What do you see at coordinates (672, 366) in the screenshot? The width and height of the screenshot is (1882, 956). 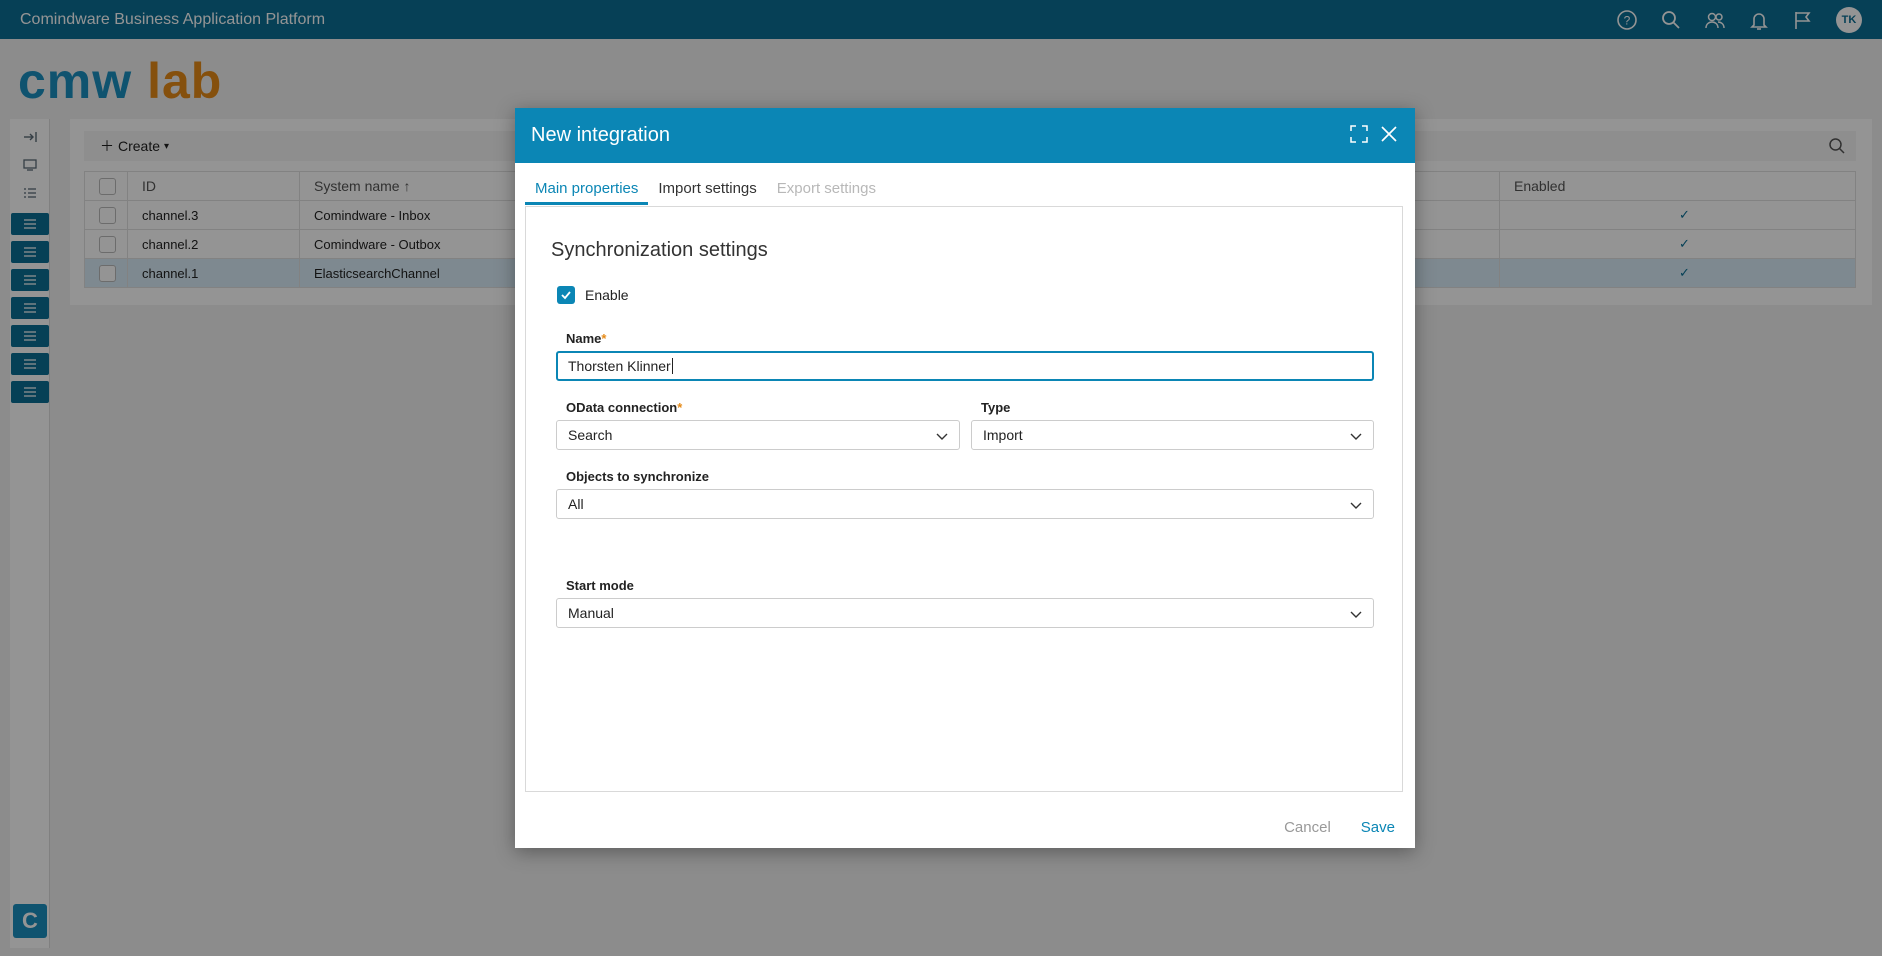 I see `text-cursor` at bounding box center [672, 366].